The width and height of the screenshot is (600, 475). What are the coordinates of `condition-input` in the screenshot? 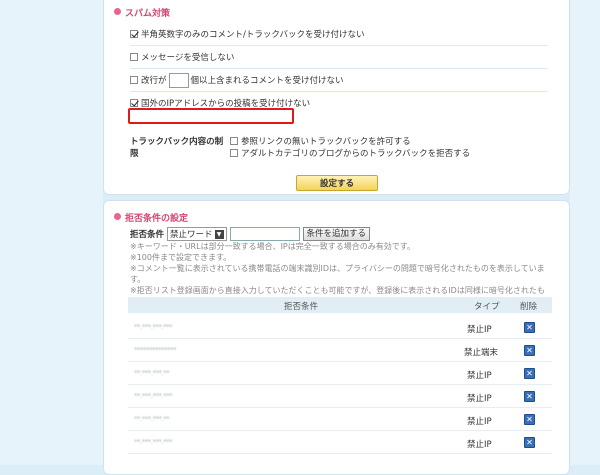 It's located at (264, 234).